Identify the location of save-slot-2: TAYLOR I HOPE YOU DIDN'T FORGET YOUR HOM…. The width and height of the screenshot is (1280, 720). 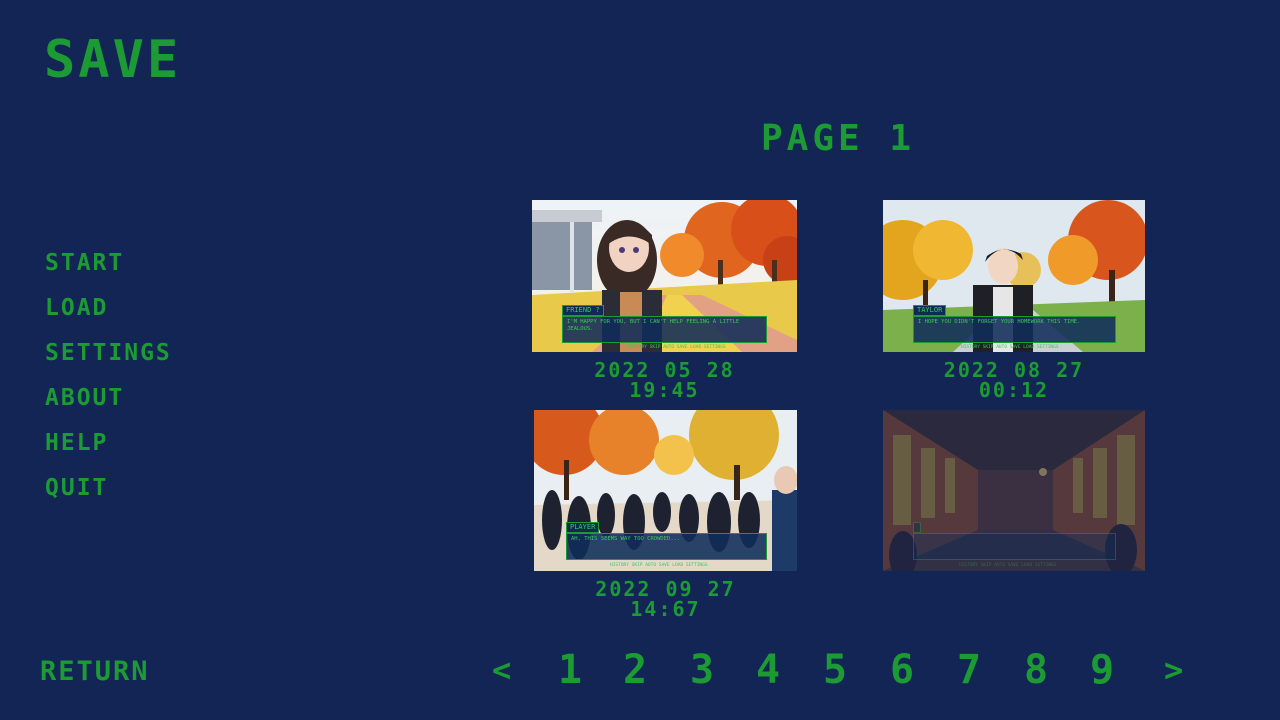
(1014, 300).